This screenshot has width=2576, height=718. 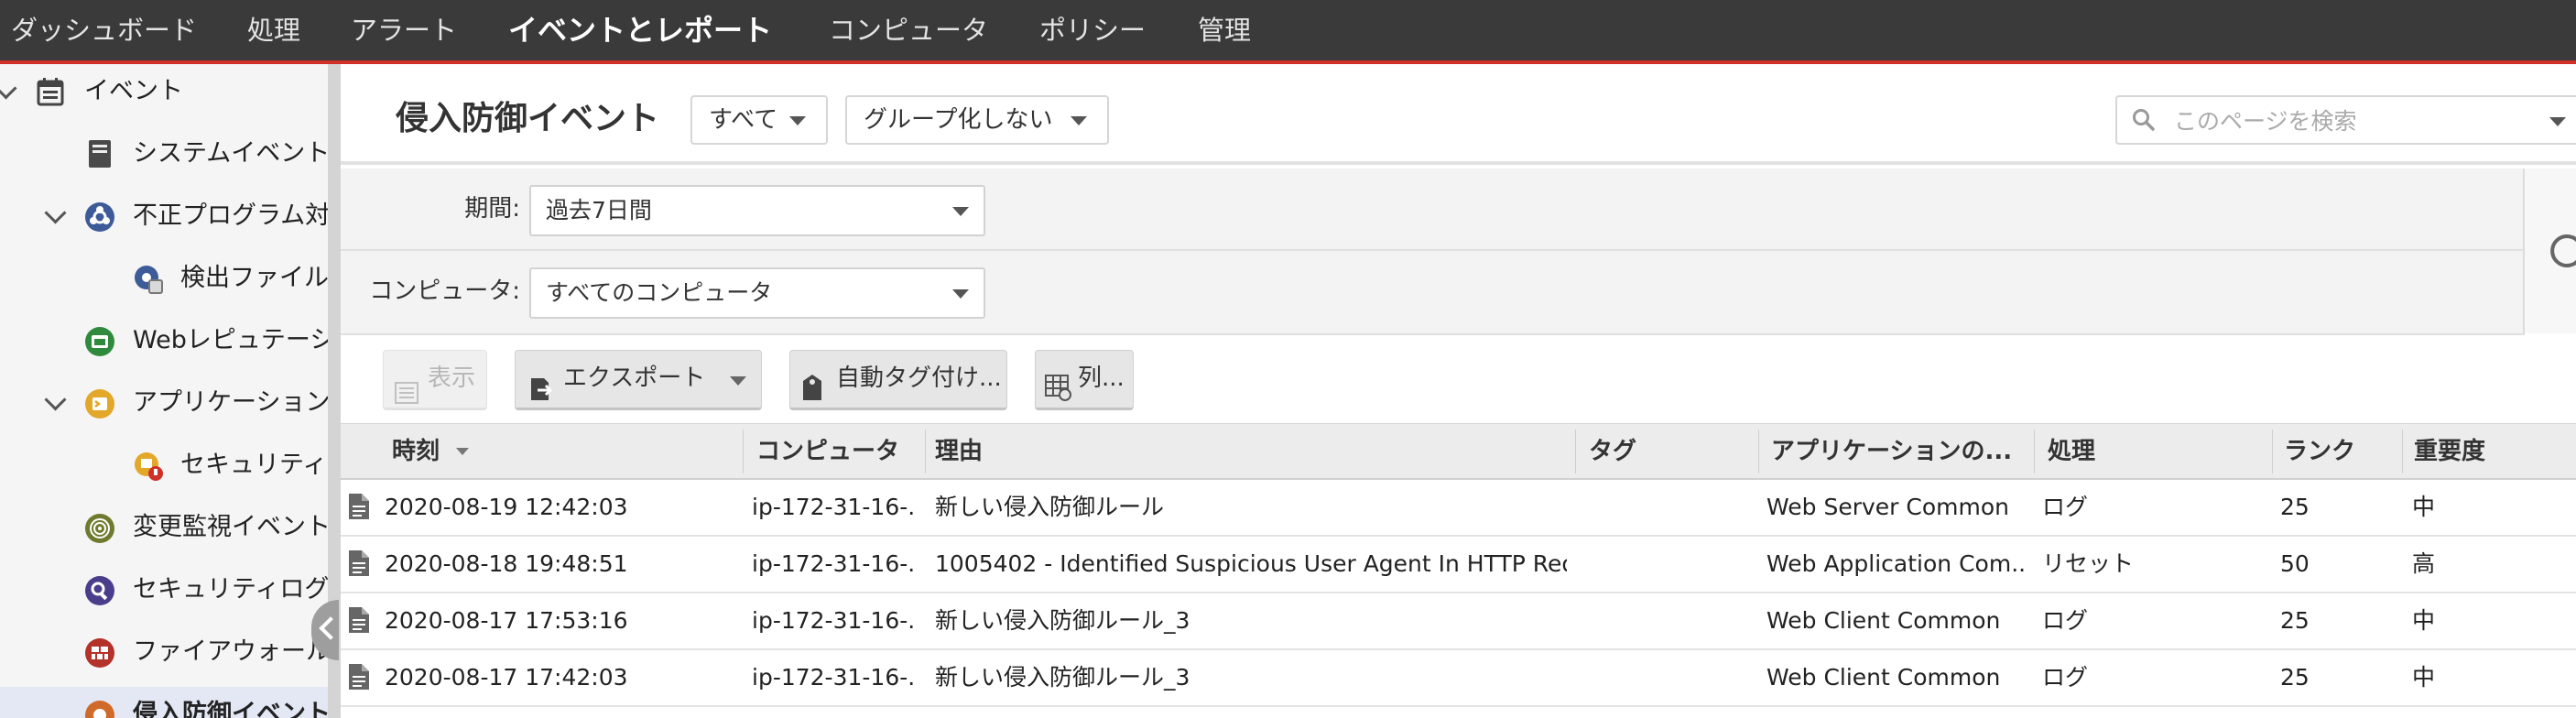 I want to click on sidebar-item-integrity-monitoring: 変更監視イベント, so click(x=164, y=527).